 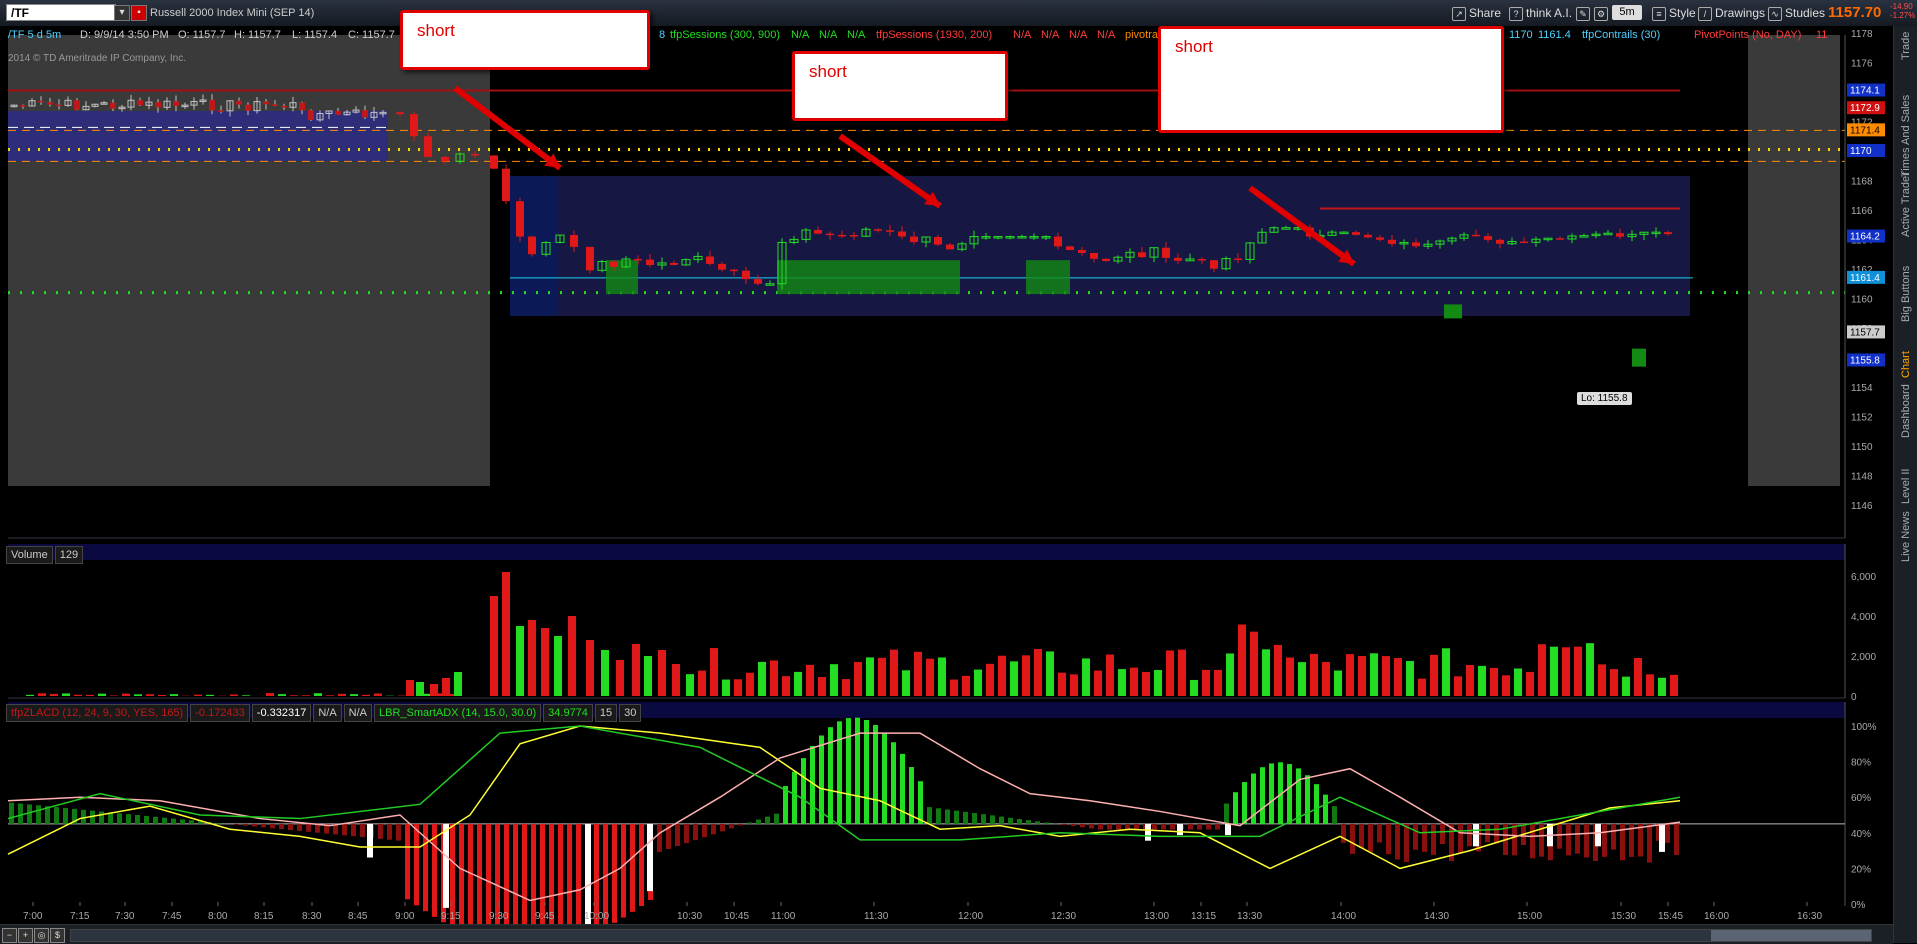 I want to click on chart-label: /TF 5 d 5m, so click(x=34, y=35).